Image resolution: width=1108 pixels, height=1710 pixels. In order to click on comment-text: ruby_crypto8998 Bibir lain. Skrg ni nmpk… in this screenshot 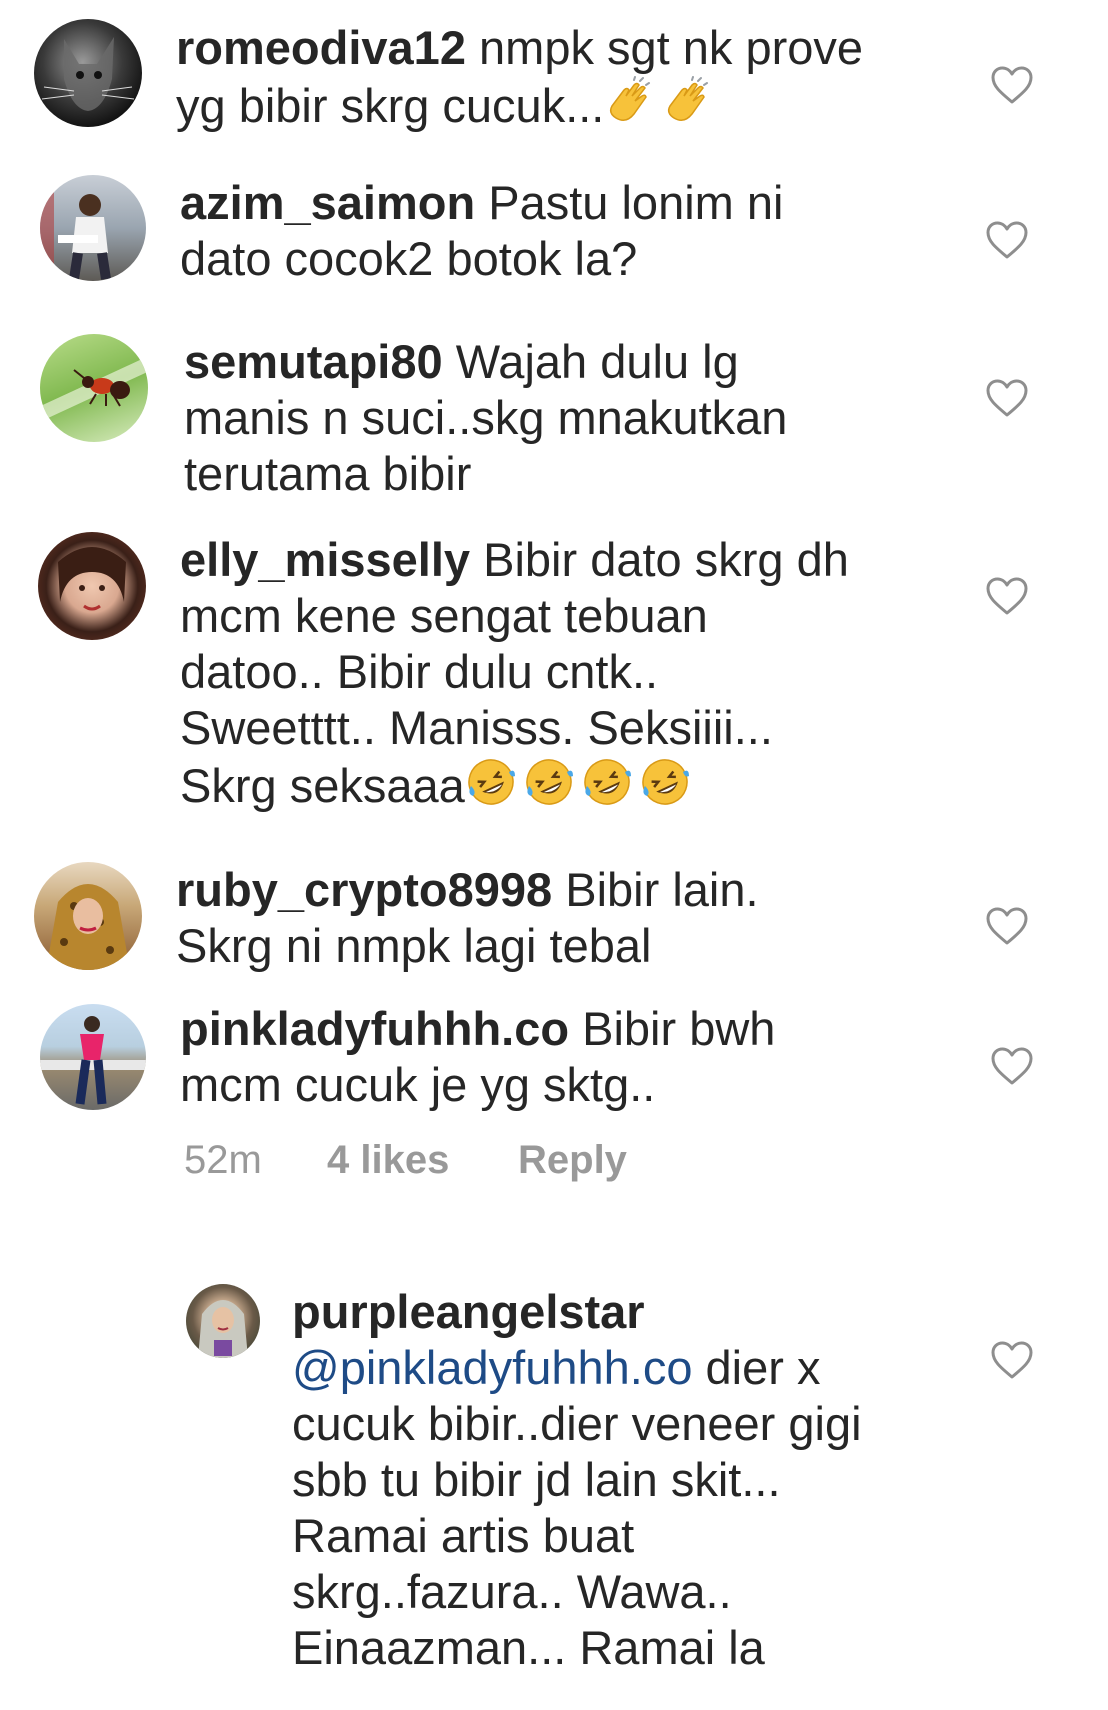, I will do `click(467, 918)`.